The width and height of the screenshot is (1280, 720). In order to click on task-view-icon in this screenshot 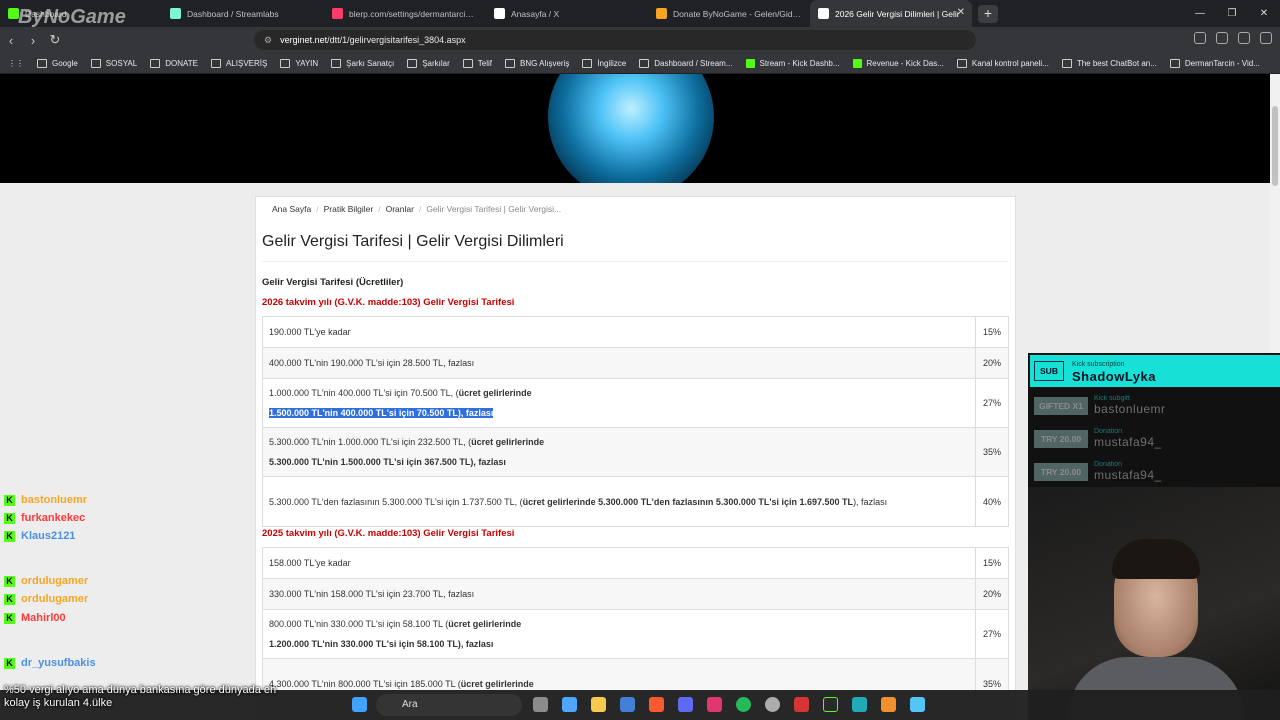, I will do `click(540, 704)`.